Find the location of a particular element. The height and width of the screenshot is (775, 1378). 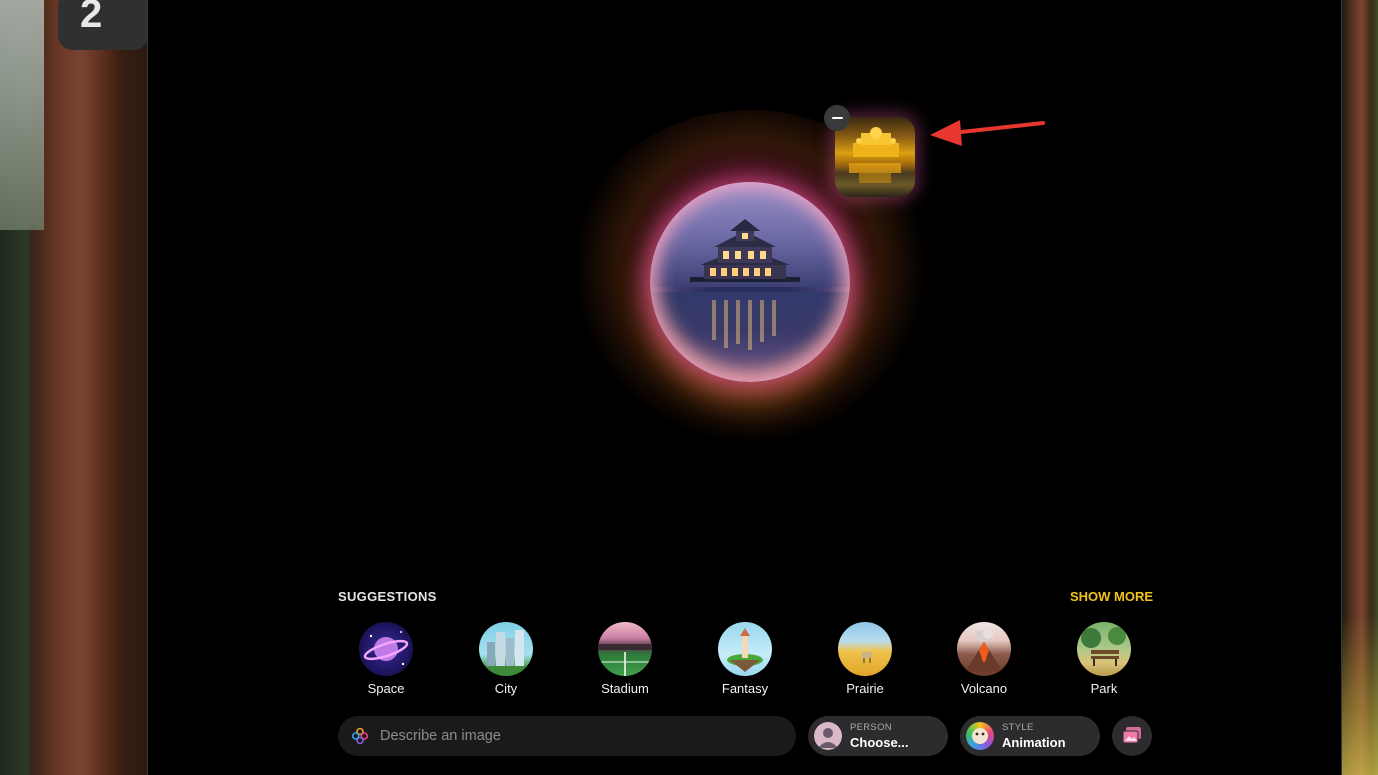

style-animation-icon is located at coordinates (980, 736).